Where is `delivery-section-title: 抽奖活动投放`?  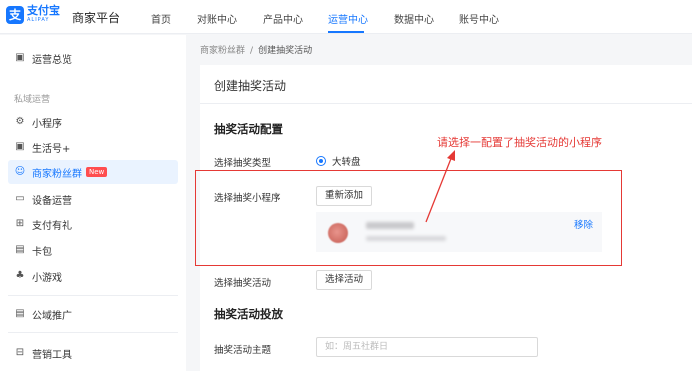
delivery-section-title: 抽奖活动投放 is located at coordinates (248, 314).